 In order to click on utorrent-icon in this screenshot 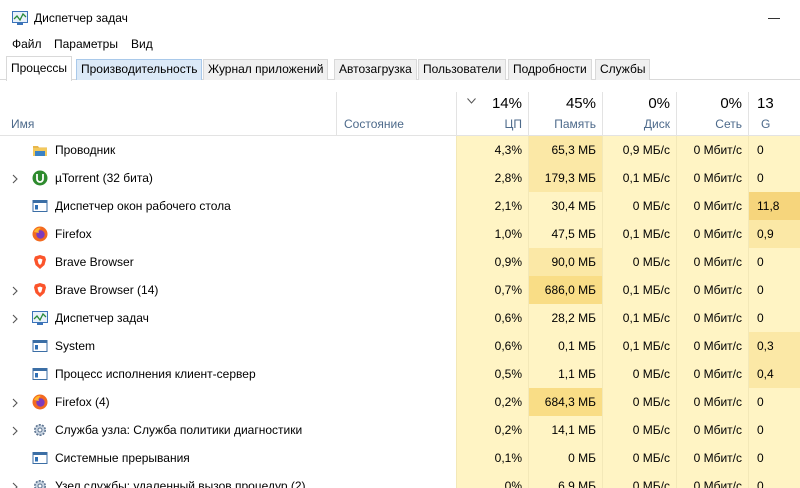, I will do `click(40, 178)`.